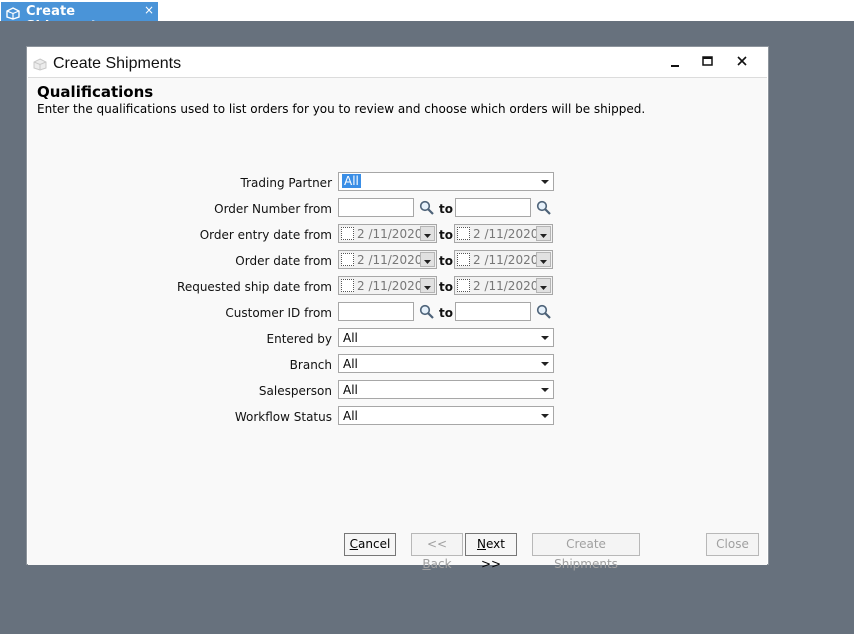  I want to click on order-date-label: Order date from, so click(283, 261).